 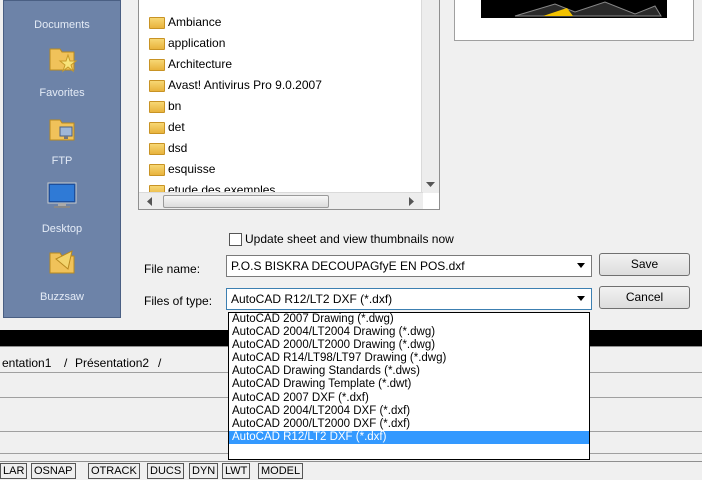 I want to click on file-name-input: P.O.S BISKRA DECOUPAGfyE EN POS.dxf, so click(x=409, y=266).